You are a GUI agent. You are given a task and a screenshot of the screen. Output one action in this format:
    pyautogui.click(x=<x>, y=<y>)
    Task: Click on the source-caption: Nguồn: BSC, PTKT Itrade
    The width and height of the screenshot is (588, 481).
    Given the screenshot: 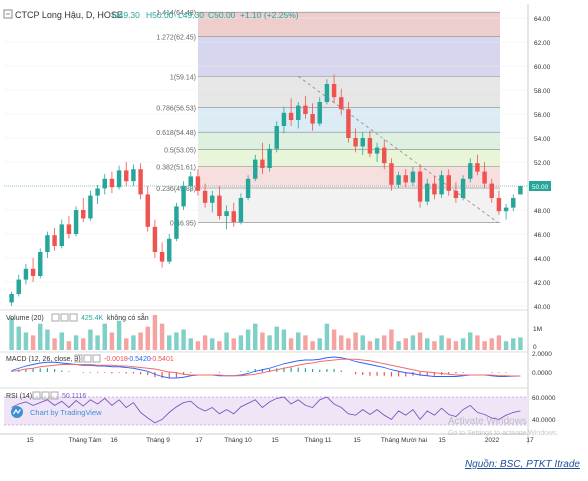 What is the action you would take?
    pyautogui.click(x=522, y=464)
    